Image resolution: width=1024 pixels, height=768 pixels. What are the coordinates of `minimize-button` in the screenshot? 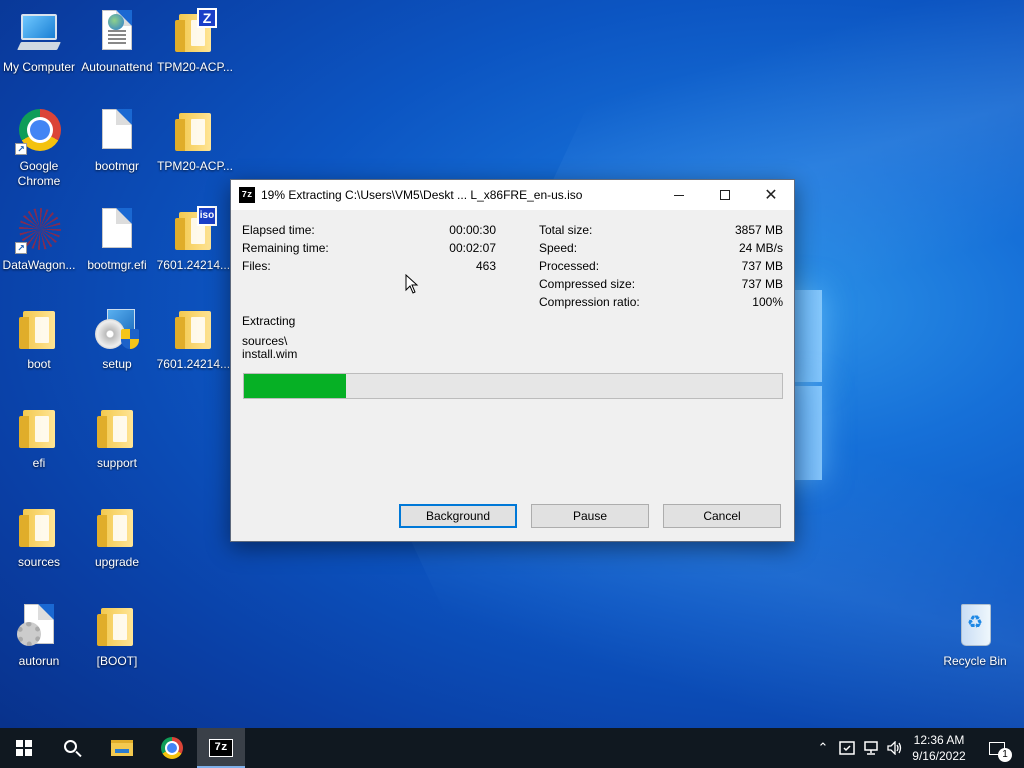 It's located at (679, 195).